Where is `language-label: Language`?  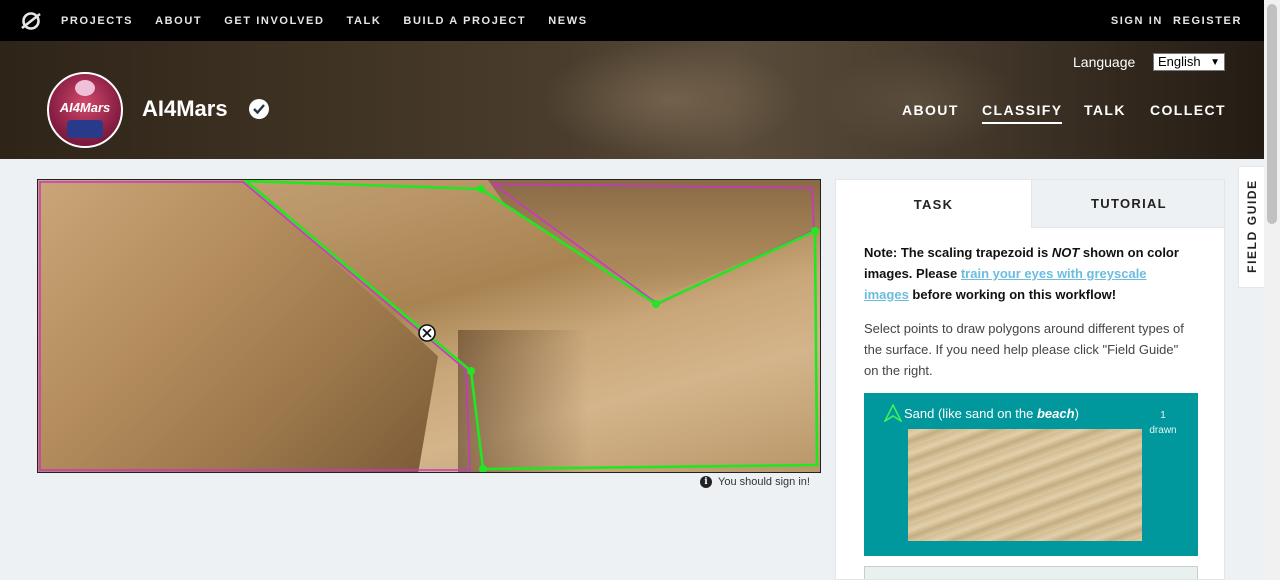
language-label: Language is located at coordinates (1104, 62).